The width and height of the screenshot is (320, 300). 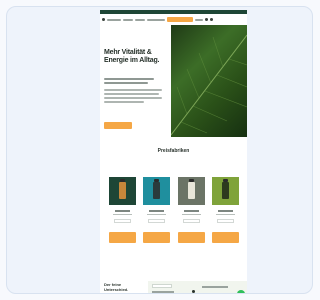 I want to click on comparison-section: Der feine Unterschied., so click(x=173, y=286).